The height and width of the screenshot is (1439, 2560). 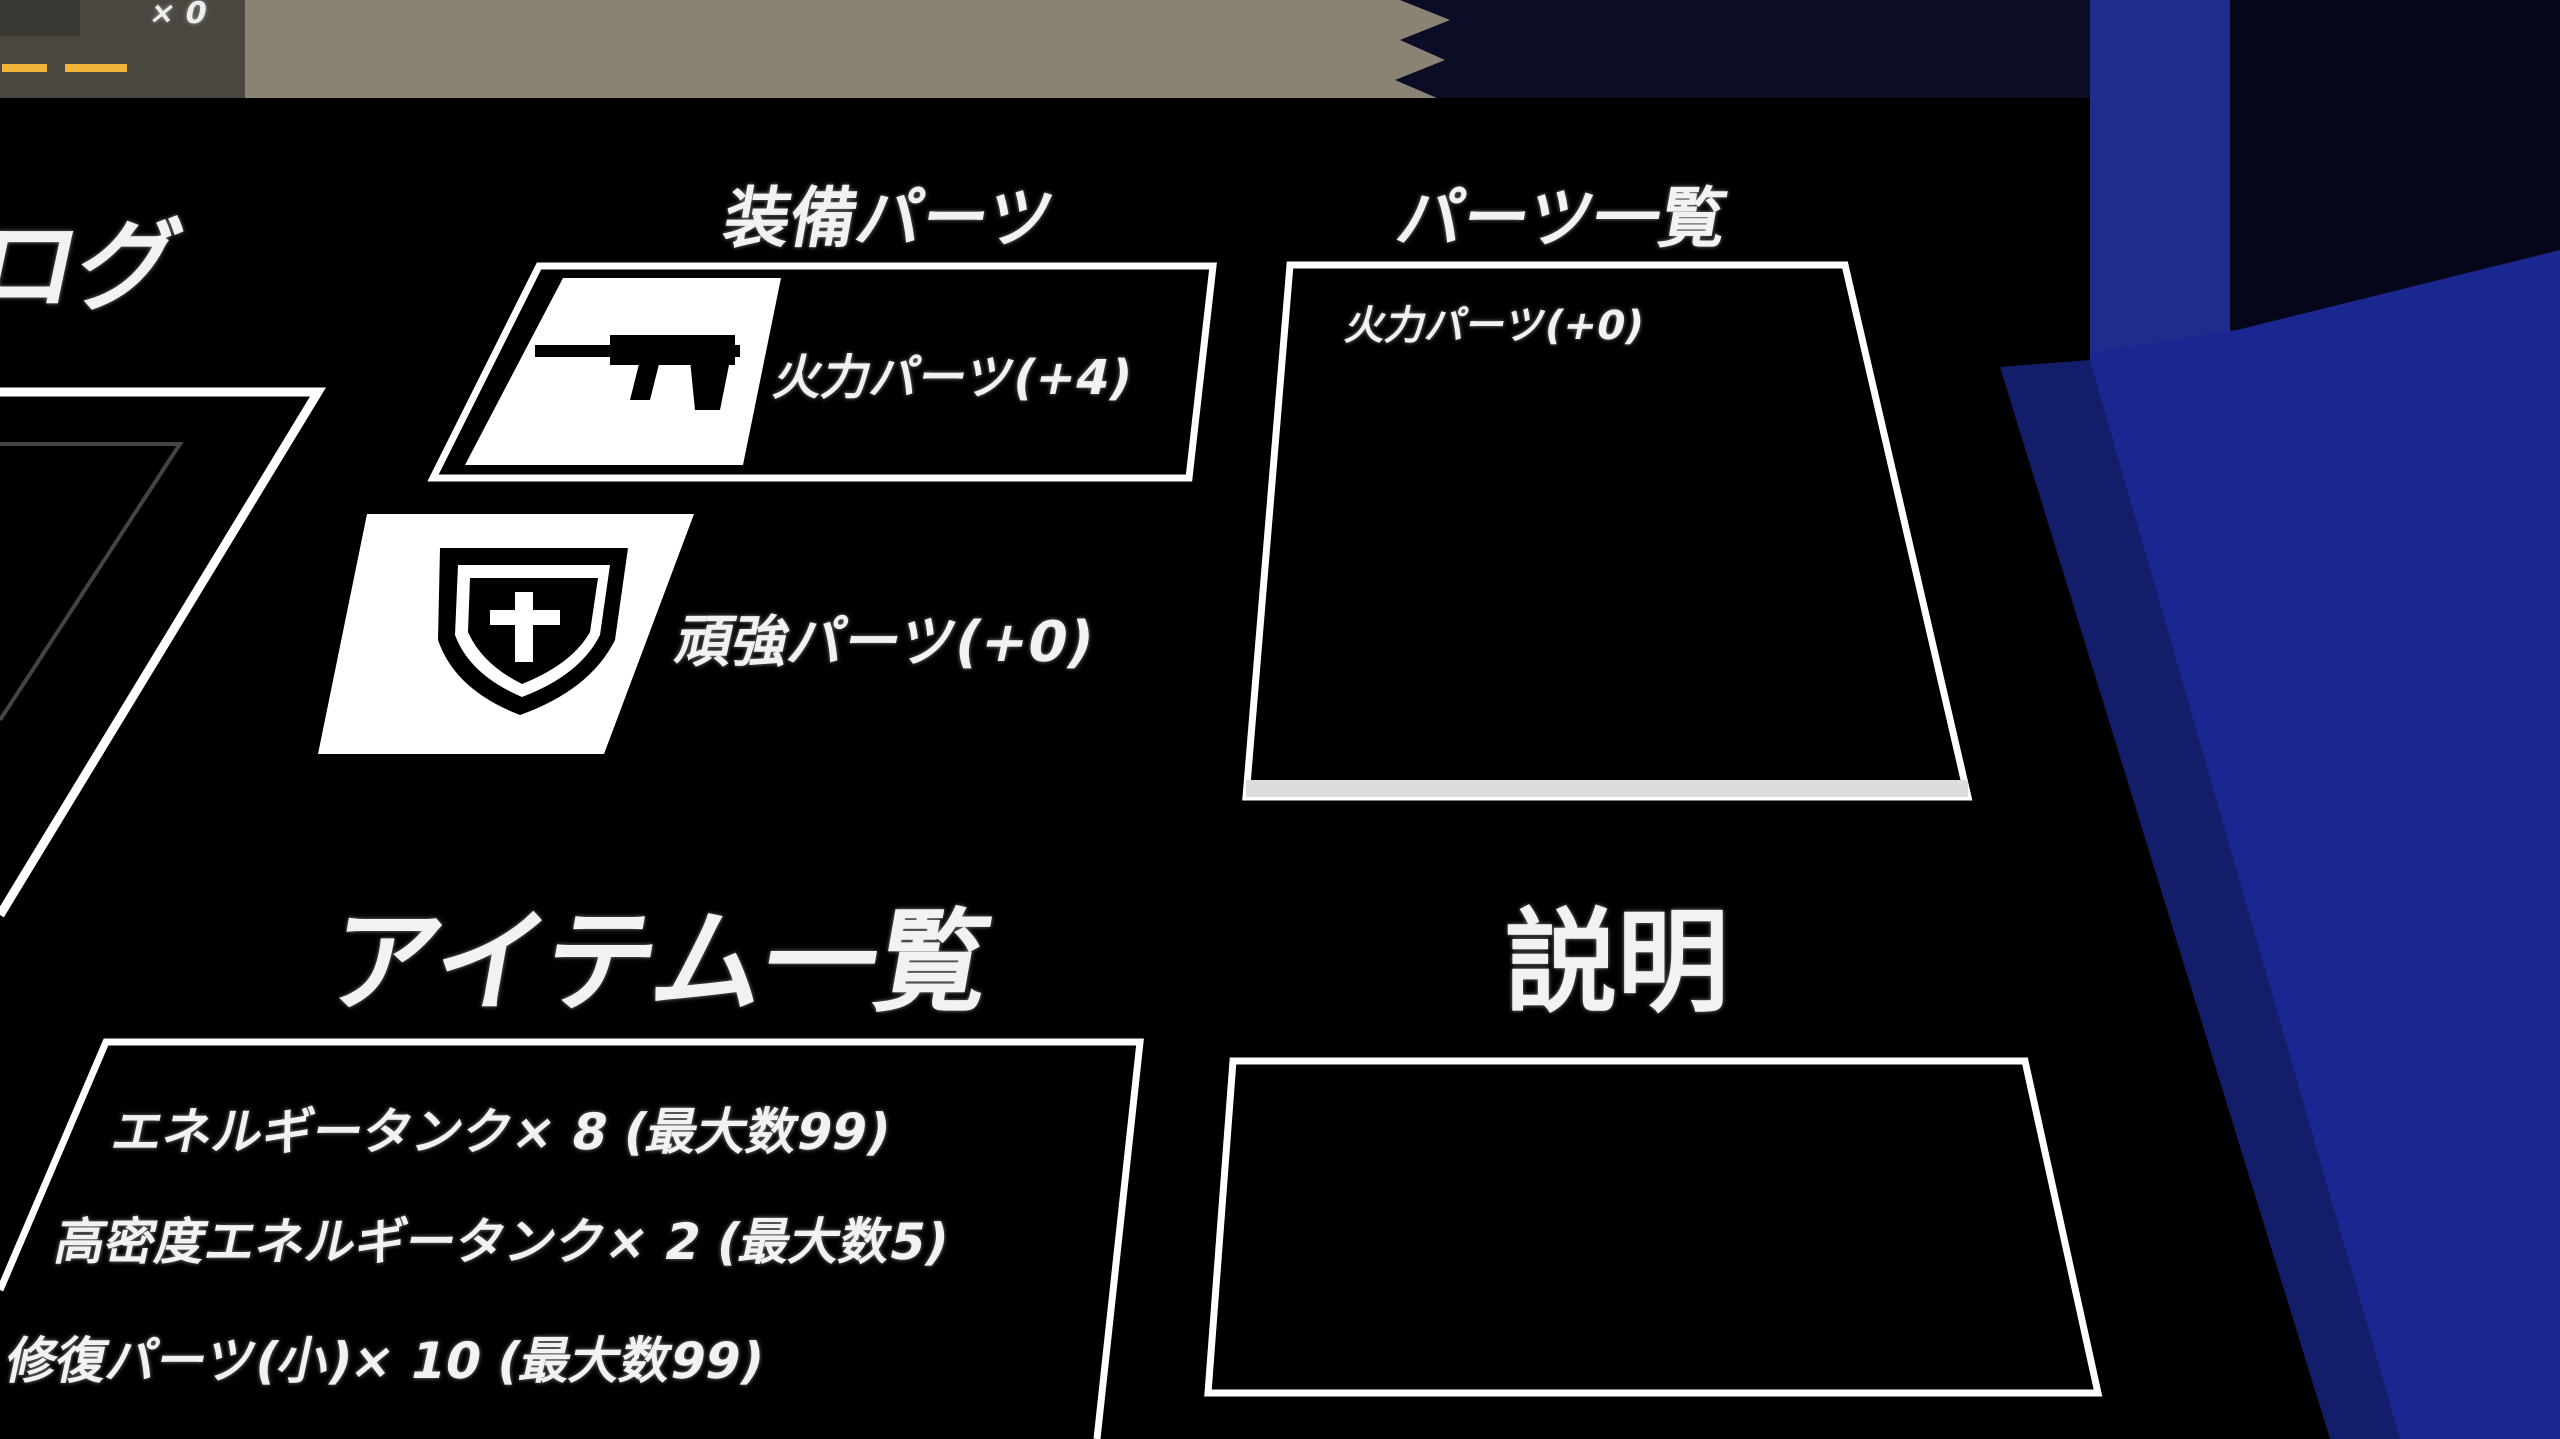 I want to click on parts-list-title: パーツ一覧, so click(x=1562, y=218).